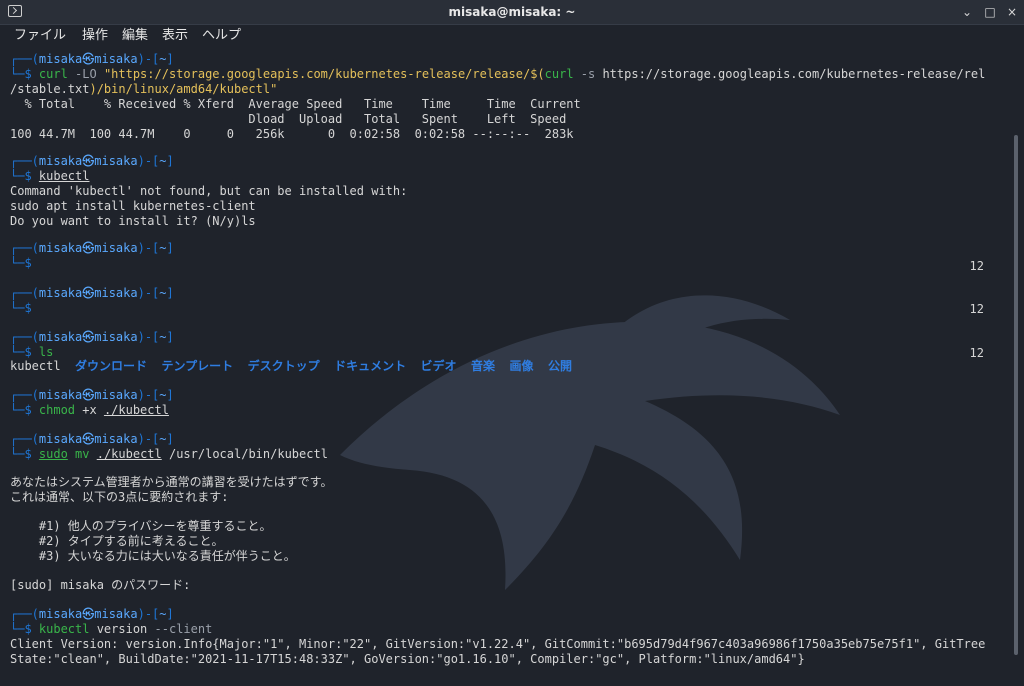 This screenshot has height=686, width=1024. What do you see at coordinates (976, 309) in the screenshot?
I see `right-number-2: 12` at bounding box center [976, 309].